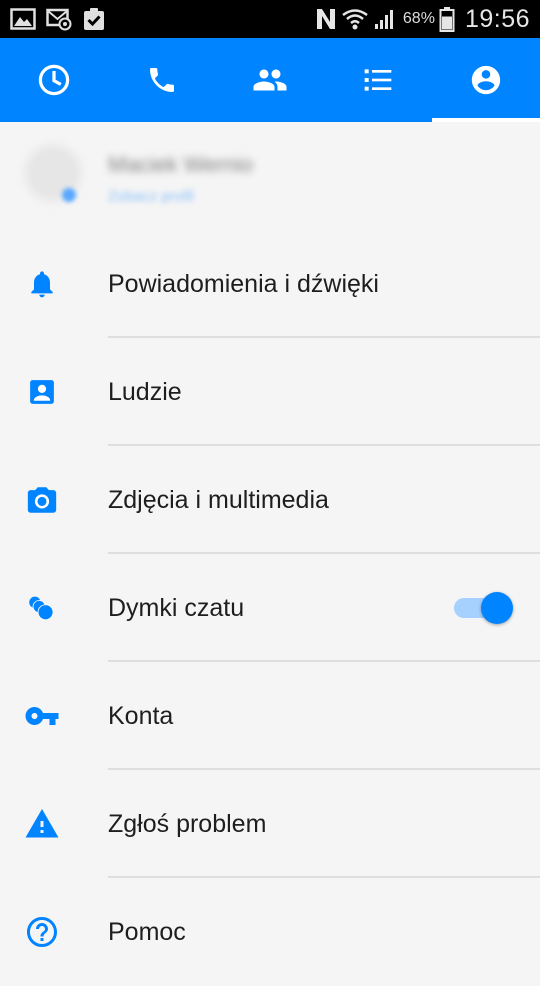 The width and height of the screenshot is (540, 986). What do you see at coordinates (270, 392) in the screenshot?
I see `menu-item-people: Ludzie` at bounding box center [270, 392].